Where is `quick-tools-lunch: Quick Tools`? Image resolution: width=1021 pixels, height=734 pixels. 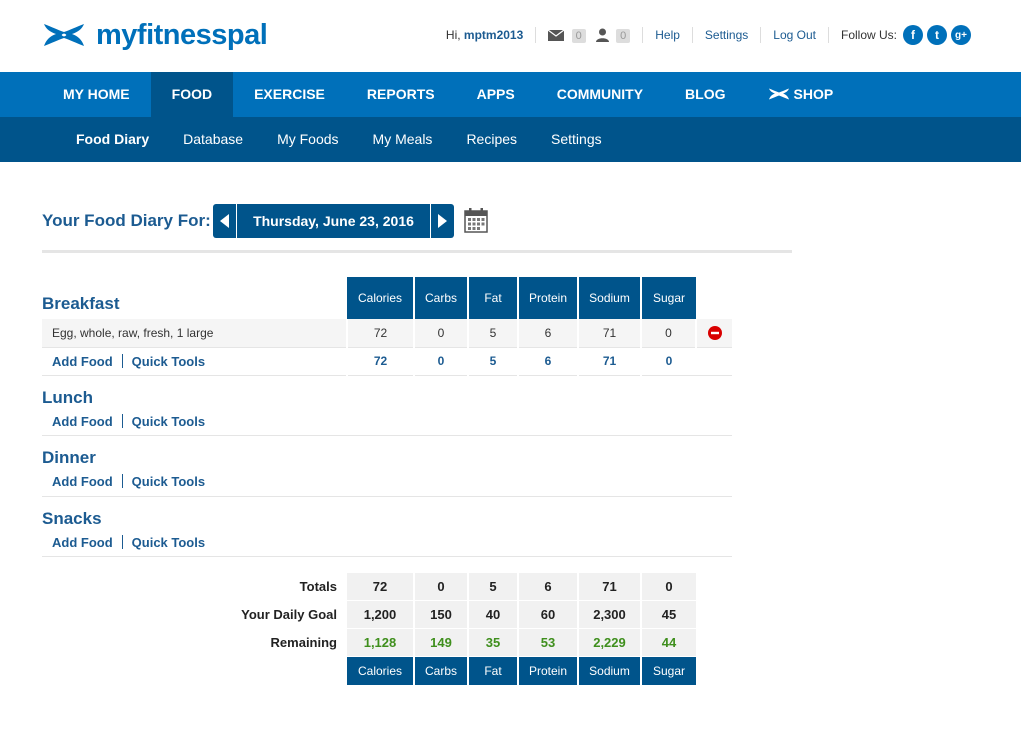
quick-tools-lunch: Quick Tools is located at coordinates (168, 421).